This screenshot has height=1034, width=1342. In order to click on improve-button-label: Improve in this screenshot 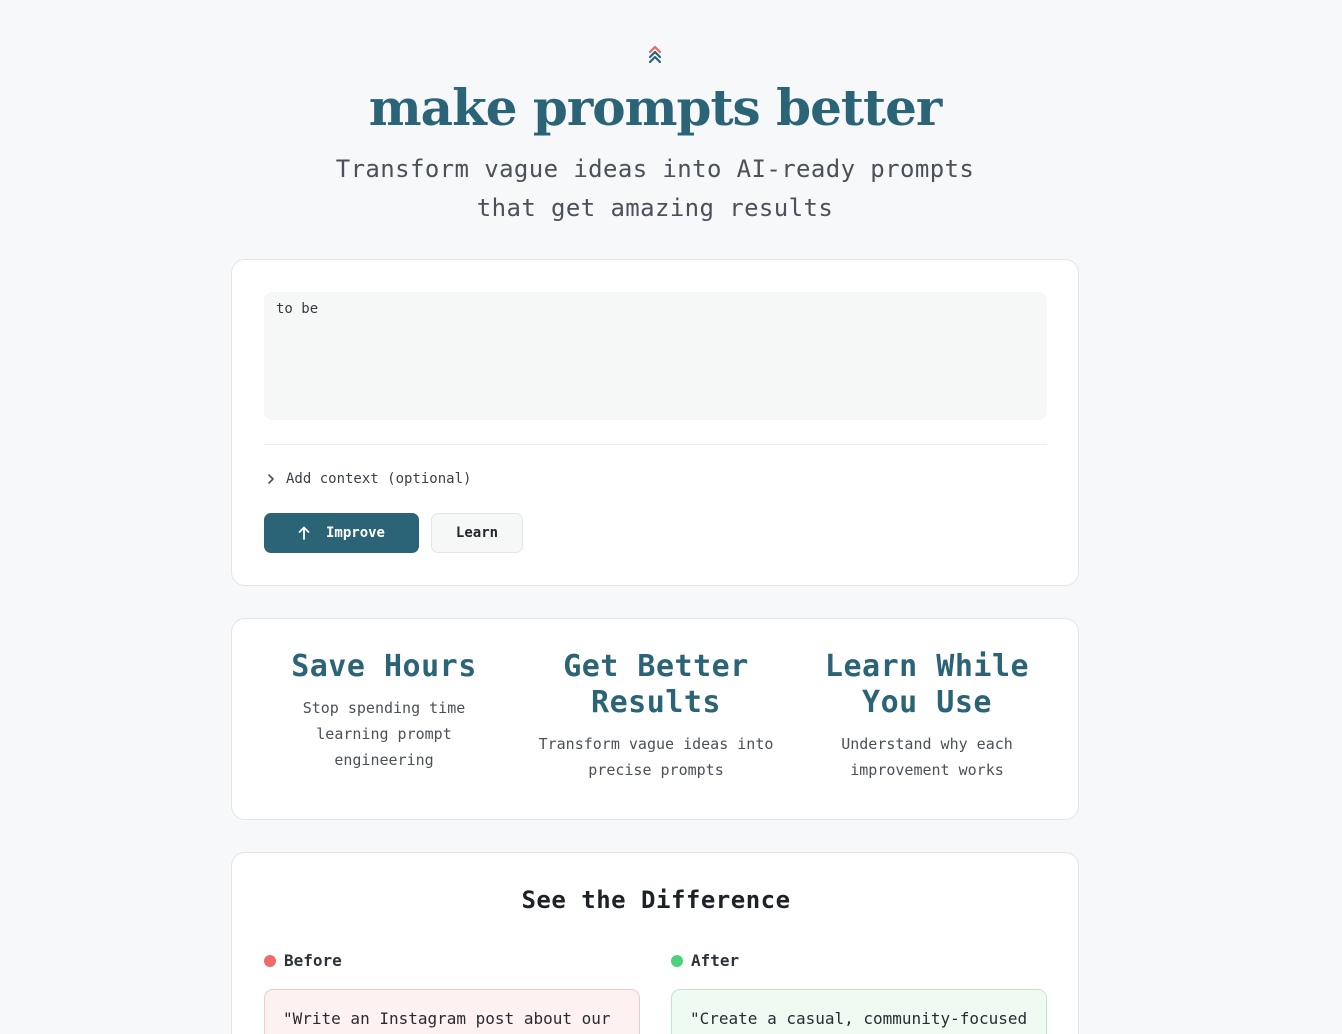, I will do `click(355, 533)`.